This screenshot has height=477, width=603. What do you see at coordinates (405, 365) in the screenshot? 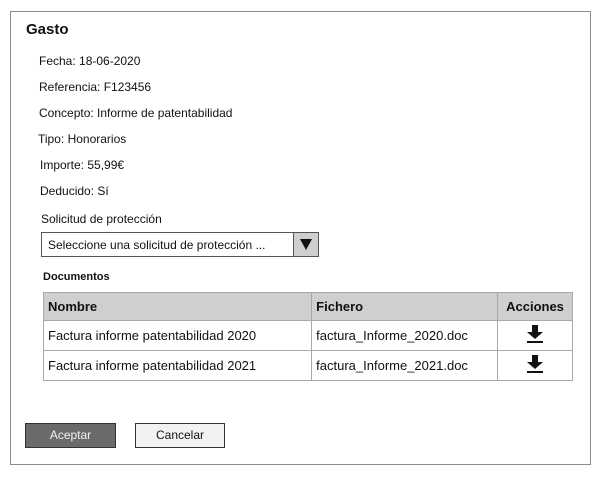
I see `cell-fichero: factura_Informe_2021.doc` at bounding box center [405, 365].